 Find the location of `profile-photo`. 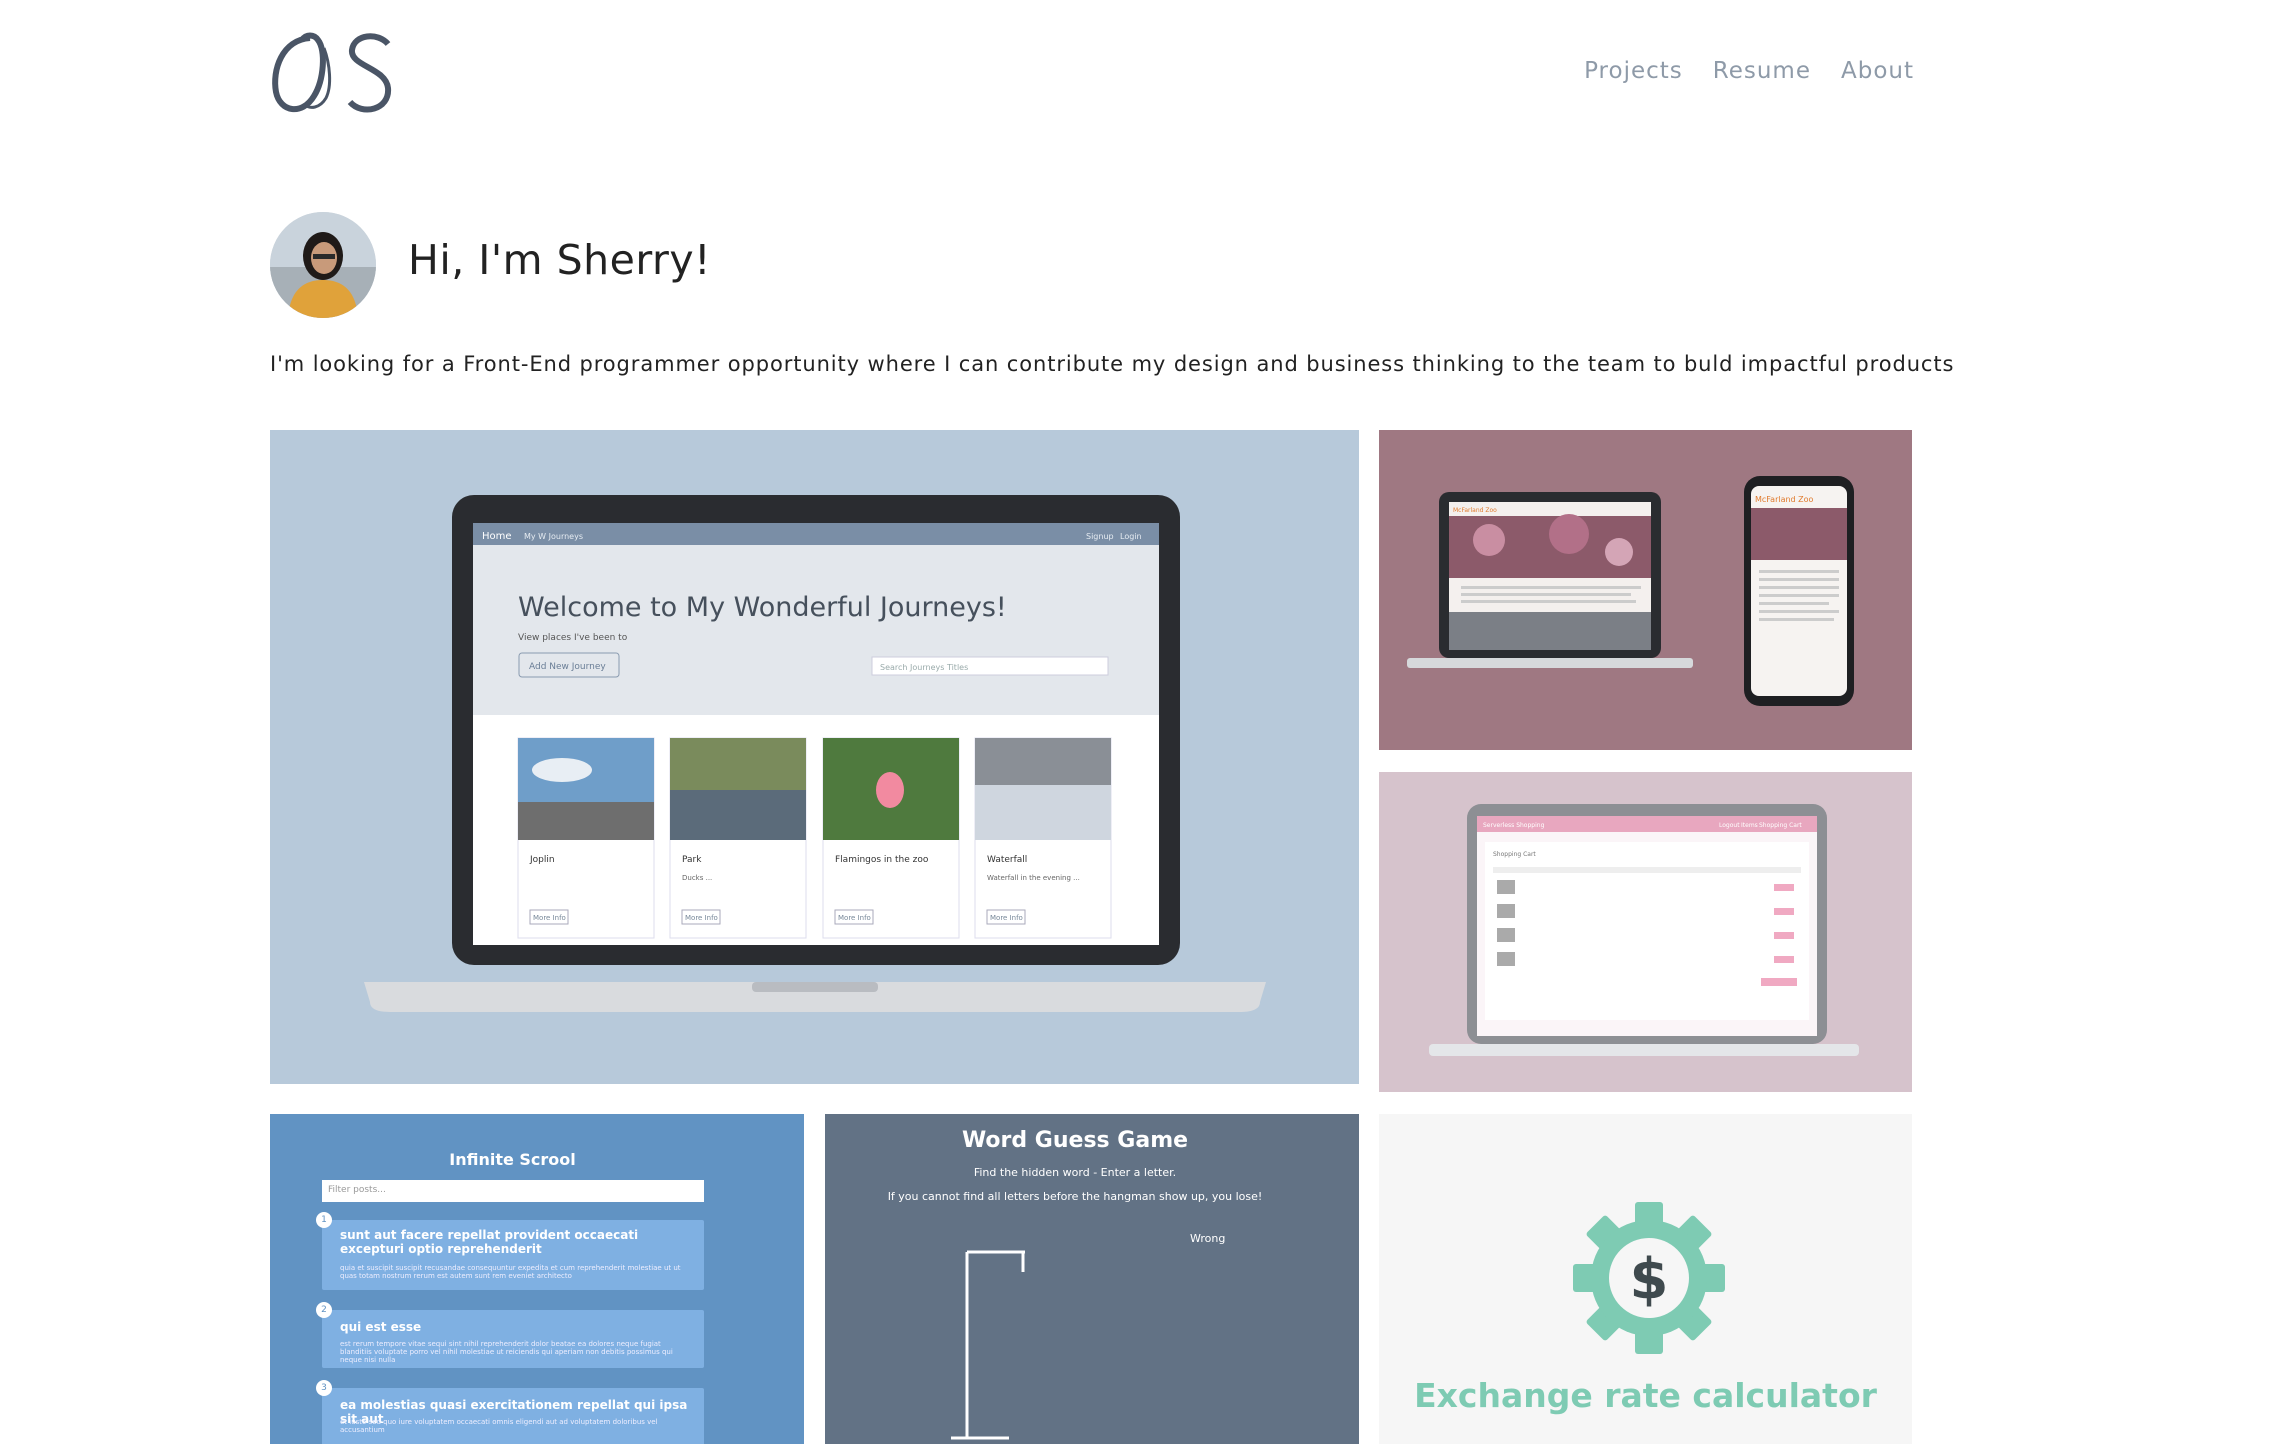

profile-photo is located at coordinates (323, 265).